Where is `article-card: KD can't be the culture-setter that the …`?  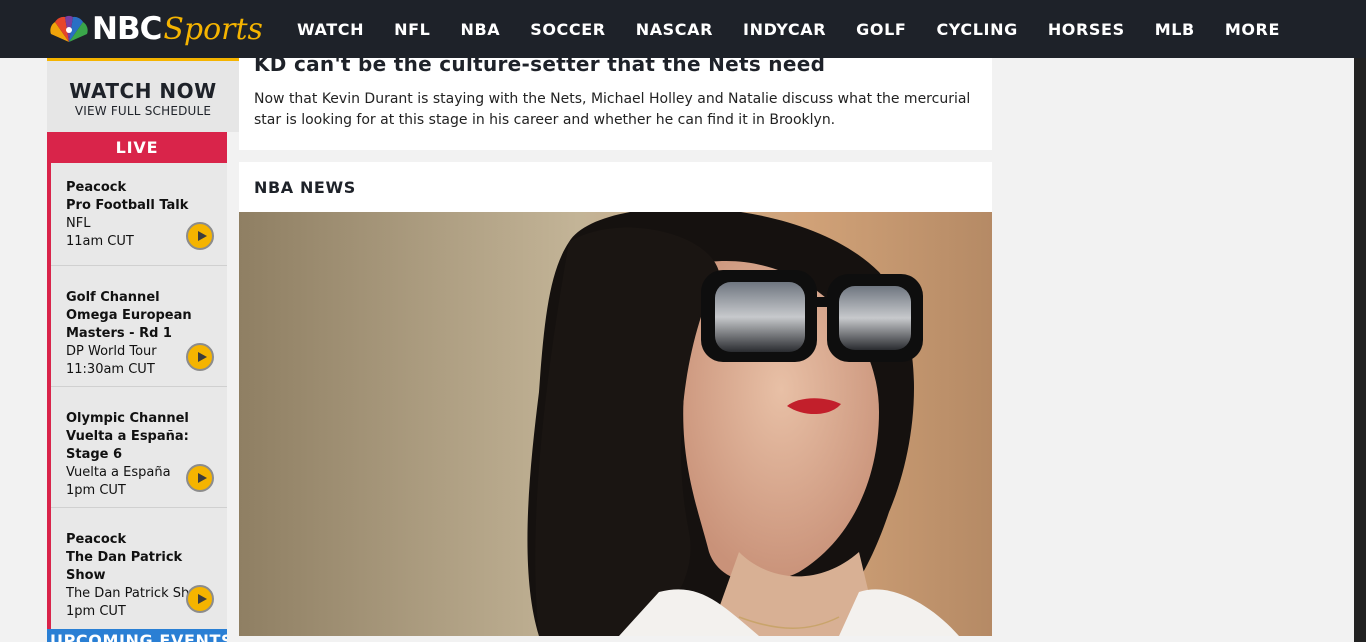 article-card: KD can't be the culture-setter that the … is located at coordinates (615, 101).